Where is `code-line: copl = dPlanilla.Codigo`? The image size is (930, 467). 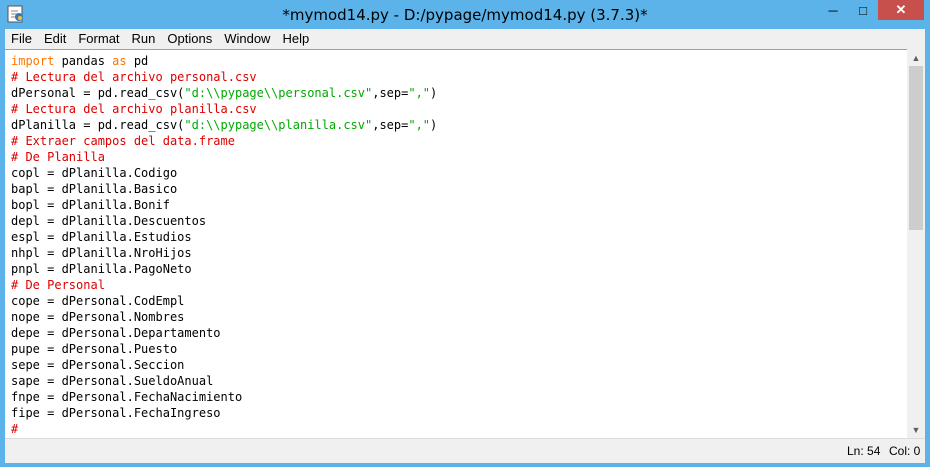
code-line: copl = dPlanilla.Codigo is located at coordinates (94, 173).